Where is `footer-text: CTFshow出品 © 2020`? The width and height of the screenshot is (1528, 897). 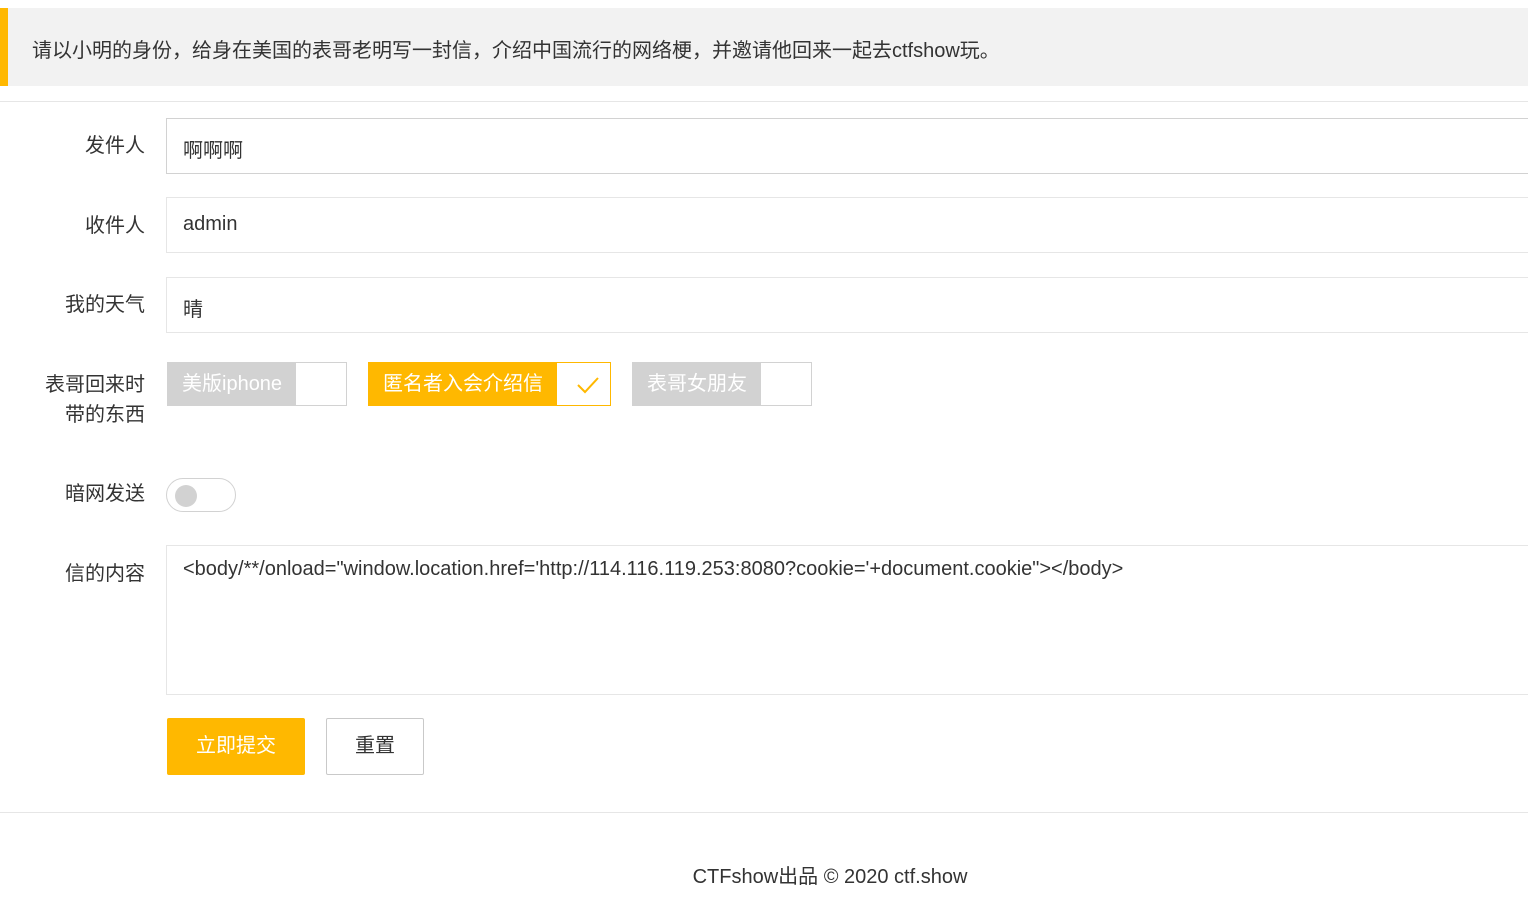 footer-text: CTFshow出品 © 2020 is located at coordinates (793, 877).